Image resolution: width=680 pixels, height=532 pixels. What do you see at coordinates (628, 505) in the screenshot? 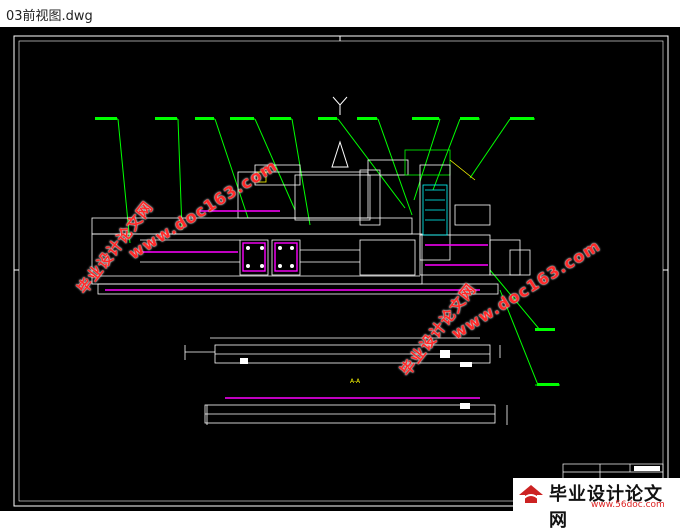
I see `logo-url: www.56doc.com` at bounding box center [628, 505].